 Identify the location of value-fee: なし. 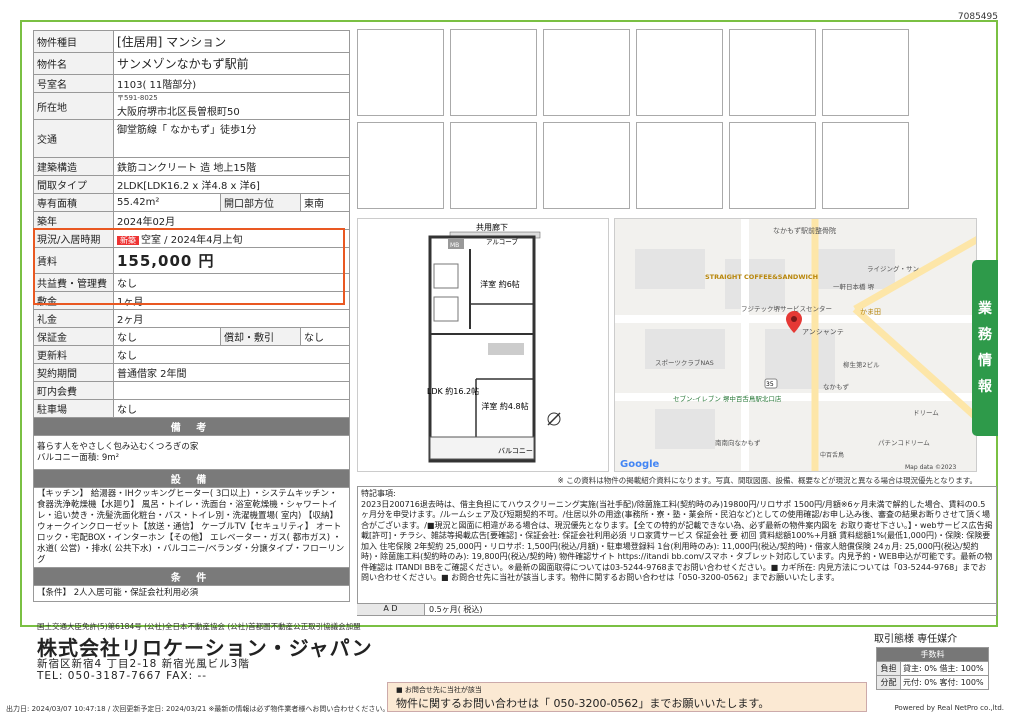
(231, 282).